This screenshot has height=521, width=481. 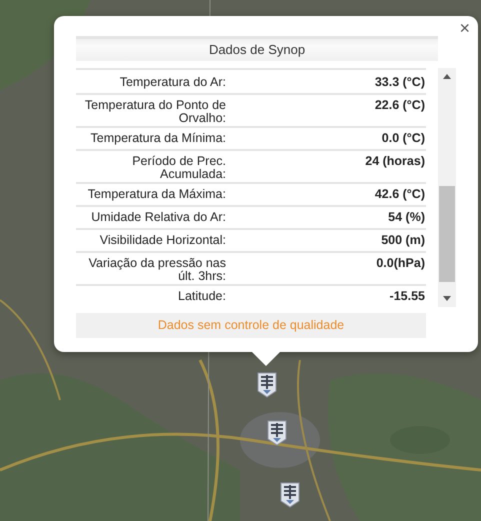 I want to click on field-label: Visibilidade Horizontal:, so click(x=162, y=240).